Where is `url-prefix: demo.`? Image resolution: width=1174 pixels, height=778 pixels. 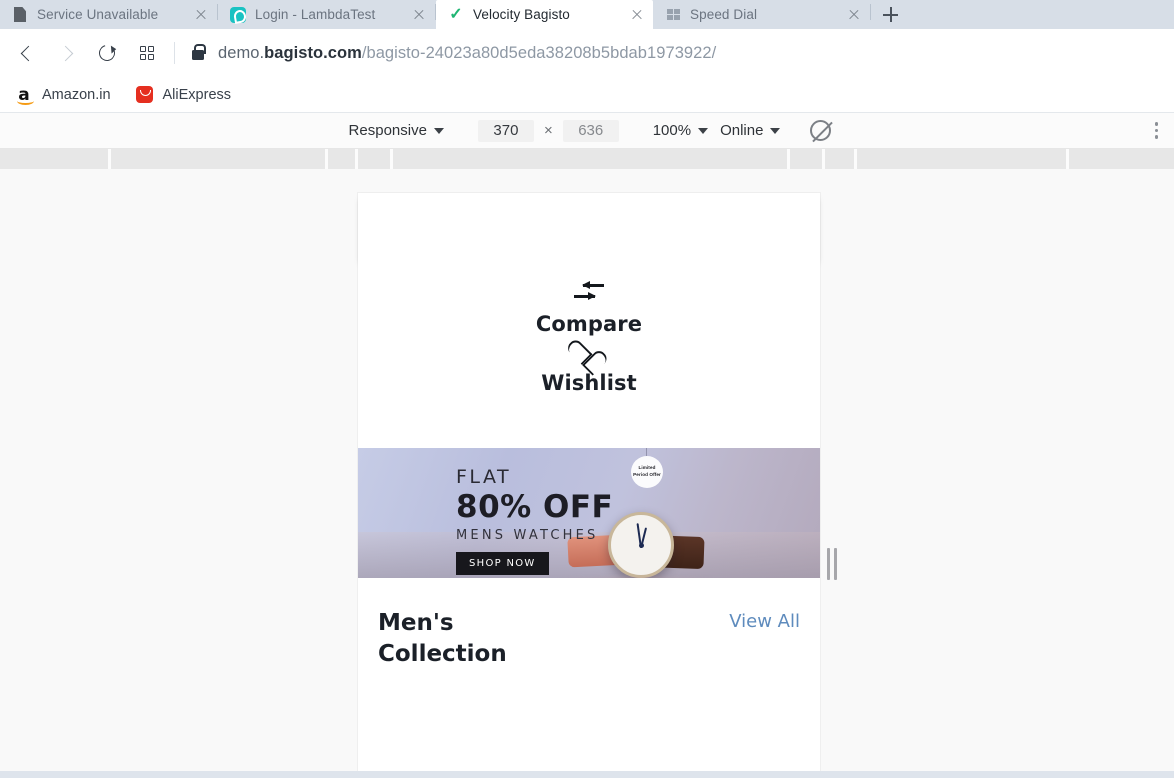
url-prefix: demo. is located at coordinates (241, 52).